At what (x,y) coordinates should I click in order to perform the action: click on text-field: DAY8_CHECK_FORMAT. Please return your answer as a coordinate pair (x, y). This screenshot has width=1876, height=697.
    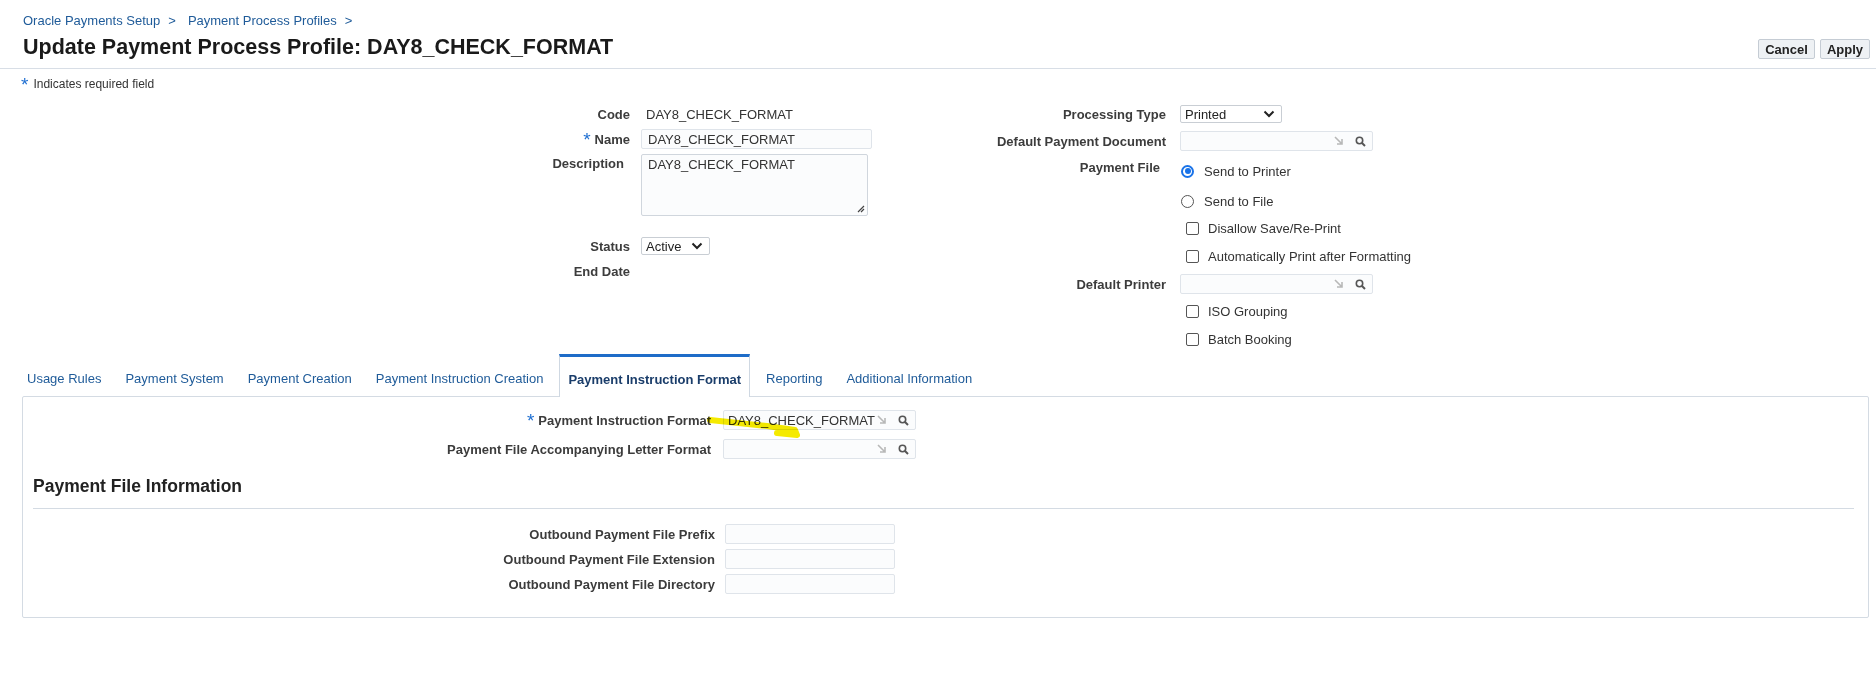
    Looking at the image, I should click on (756, 139).